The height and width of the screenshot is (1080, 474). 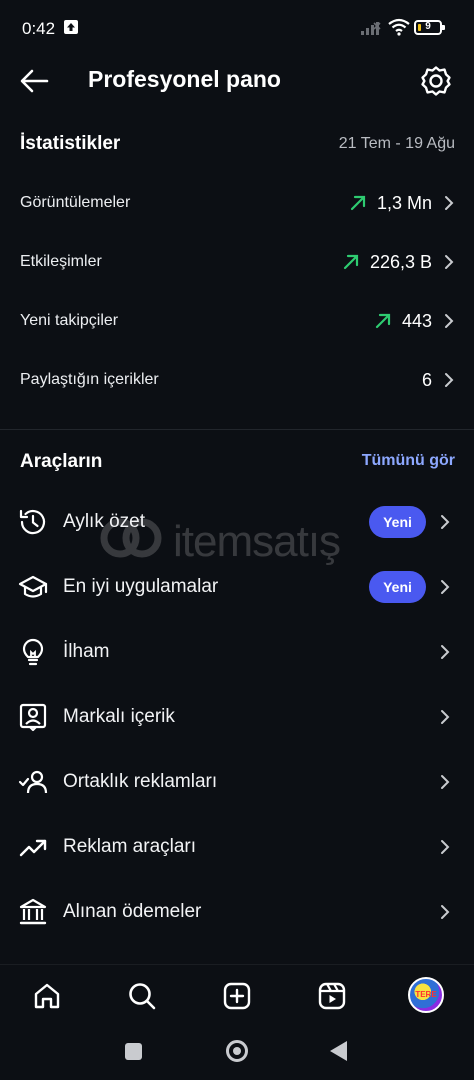 What do you see at coordinates (32, 522) in the screenshot?
I see `history-icon` at bounding box center [32, 522].